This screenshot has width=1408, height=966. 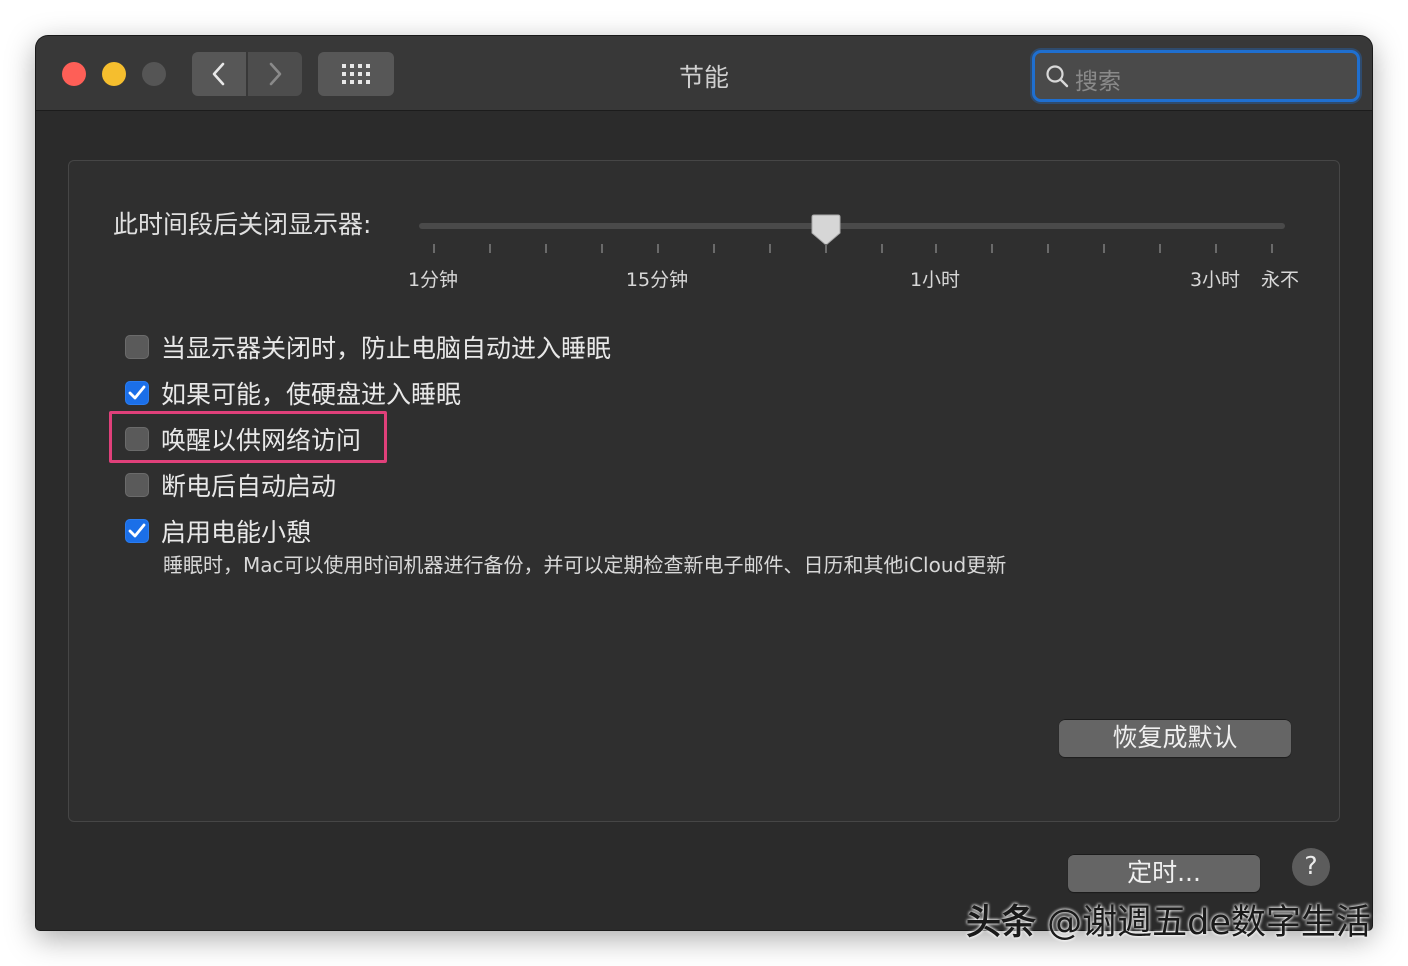 I want to click on option-label: 启用电能小憩, so click(x=236, y=532).